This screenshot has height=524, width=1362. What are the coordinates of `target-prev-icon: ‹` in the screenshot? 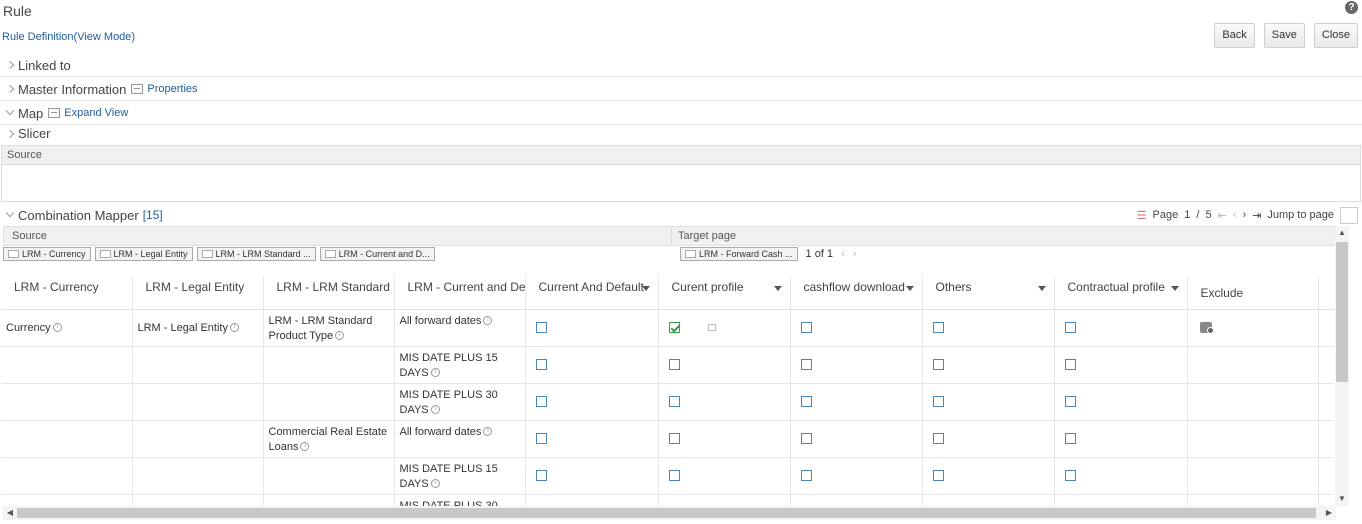 It's located at (843, 254).